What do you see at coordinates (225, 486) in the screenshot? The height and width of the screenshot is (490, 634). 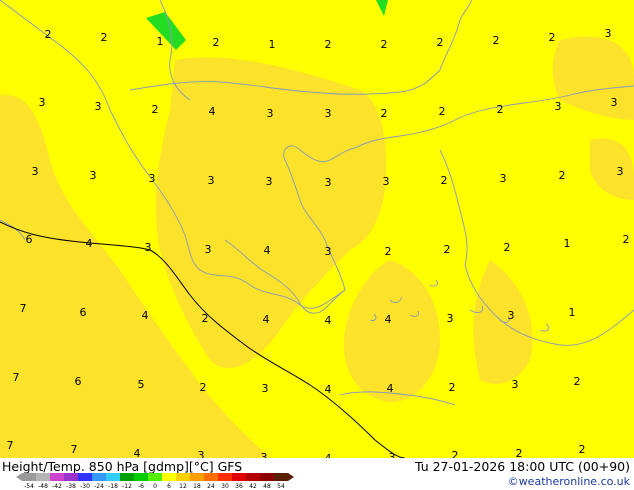 I see `colorbar-tick-label: 30` at bounding box center [225, 486].